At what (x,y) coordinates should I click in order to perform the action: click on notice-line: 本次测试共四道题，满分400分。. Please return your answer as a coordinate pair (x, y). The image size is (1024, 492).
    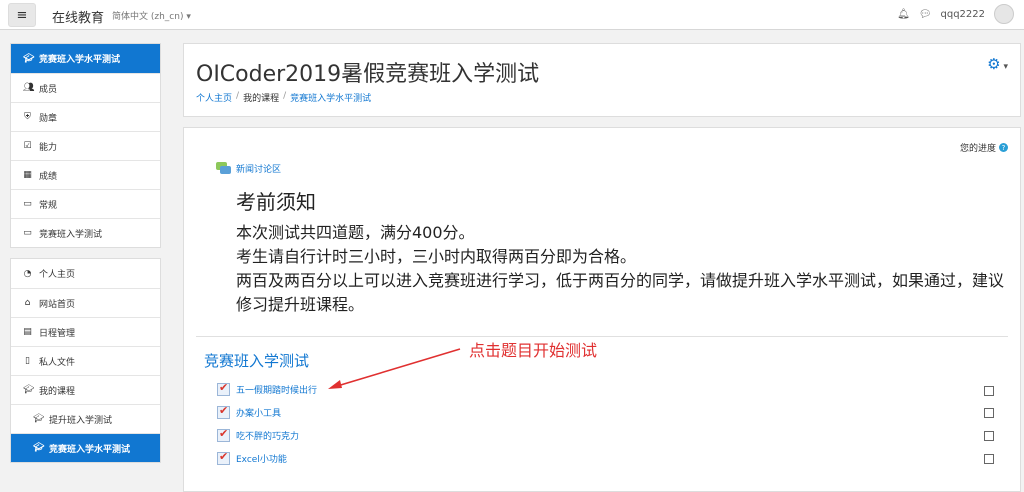
    Looking at the image, I should click on (355, 232).